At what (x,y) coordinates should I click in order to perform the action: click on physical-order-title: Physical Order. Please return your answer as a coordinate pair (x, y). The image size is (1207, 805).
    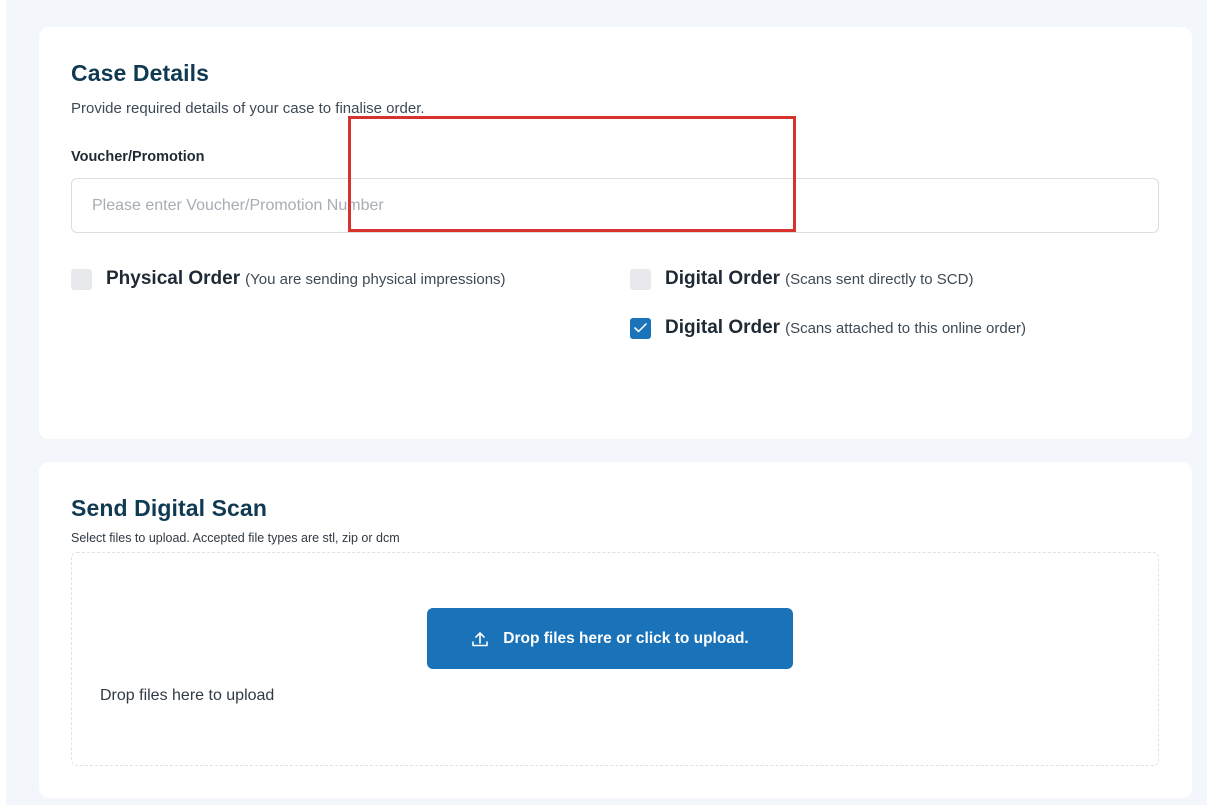
    Looking at the image, I should click on (173, 278).